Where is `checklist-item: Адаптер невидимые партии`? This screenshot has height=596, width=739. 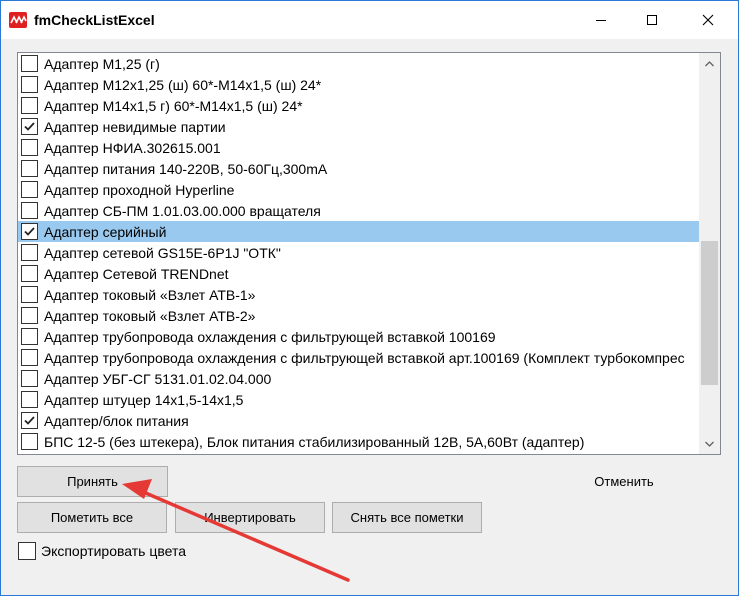 checklist-item: Адаптер невидимые партии is located at coordinates (358, 126).